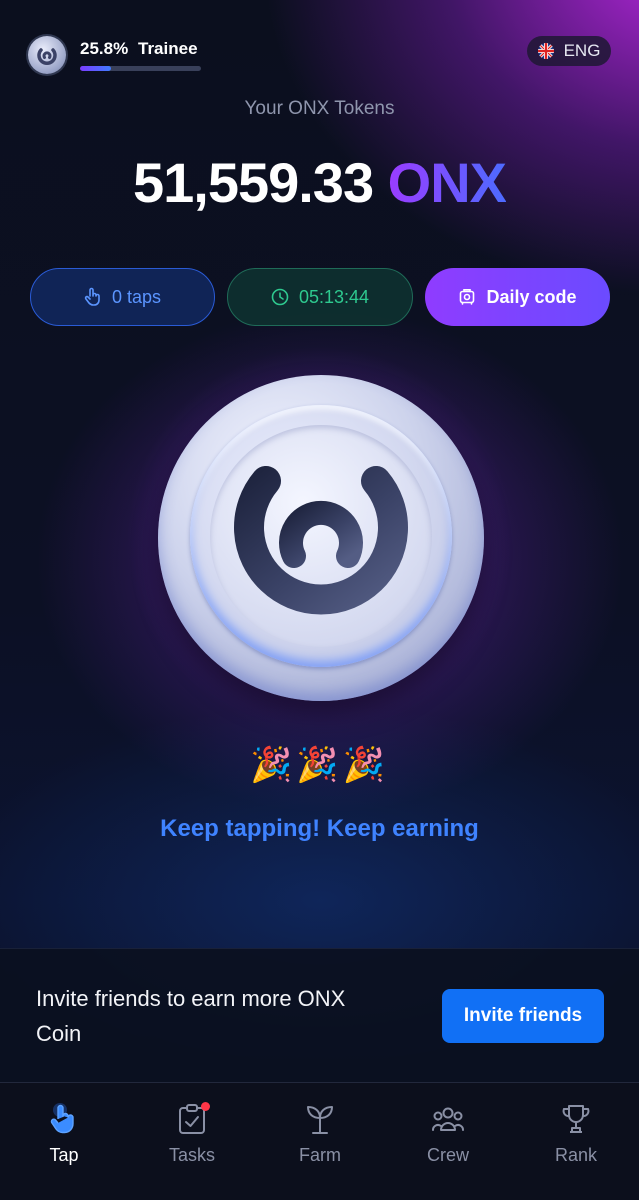 This screenshot has height=1200, width=639. Describe the element at coordinates (447, 182) in the screenshot. I see `balance-currency: ONX` at that location.